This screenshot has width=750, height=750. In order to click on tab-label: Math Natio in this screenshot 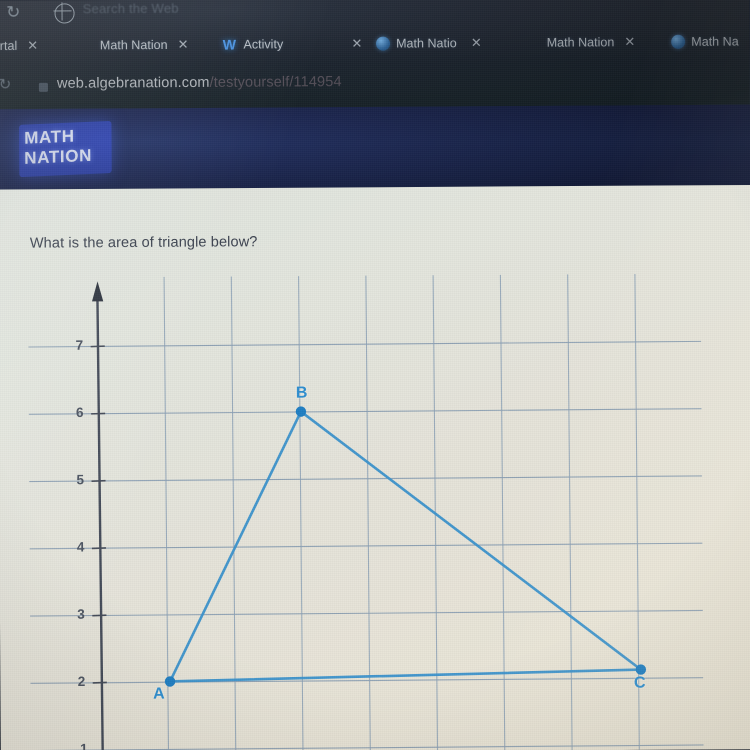, I will do `click(426, 43)`.